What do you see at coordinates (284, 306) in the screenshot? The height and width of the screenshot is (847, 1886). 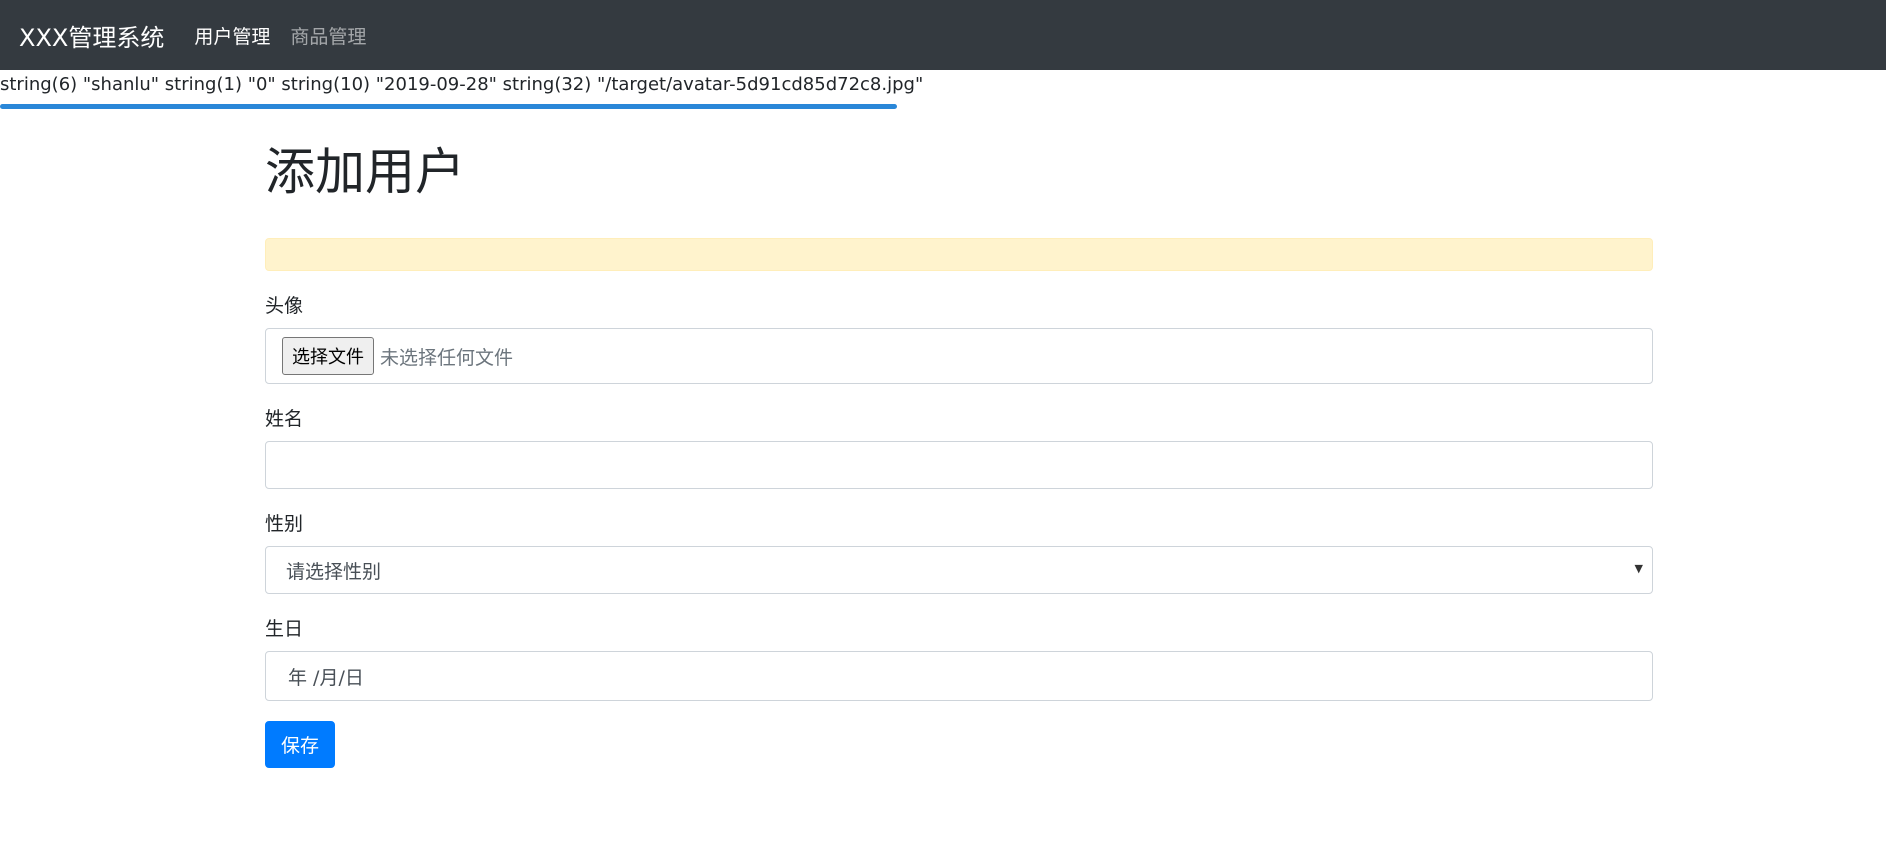 I see `avatar-label: 头像` at bounding box center [284, 306].